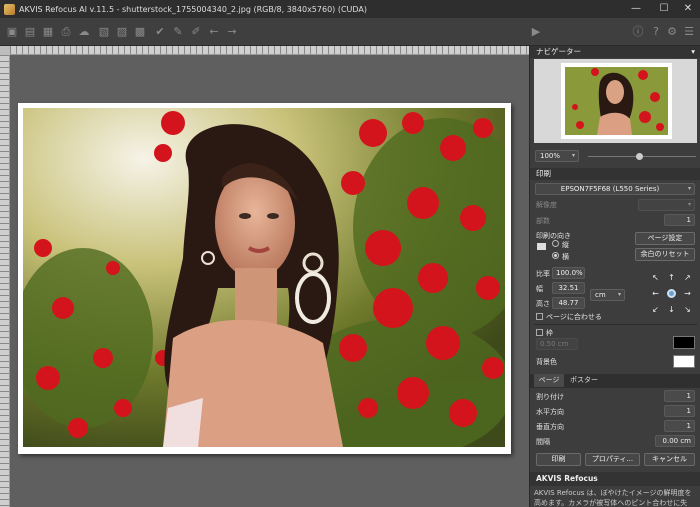 This screenshot has width=700, height=507. What do you see at coordinates (665, 254) in the screenshot?
I see `reset-margins-button: 余白のリセット` at bounding box center [665, 254].